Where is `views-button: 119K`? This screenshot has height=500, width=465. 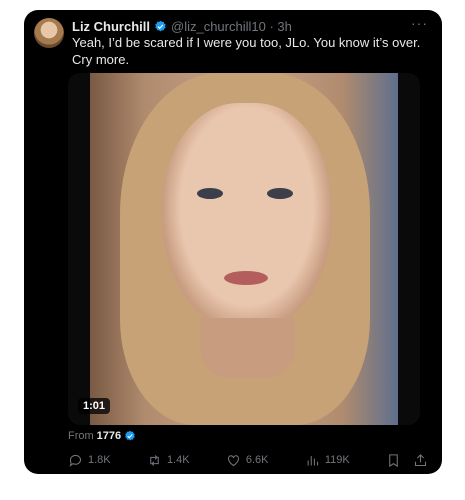
views-button: 119K is located at coordinates (327, 460).